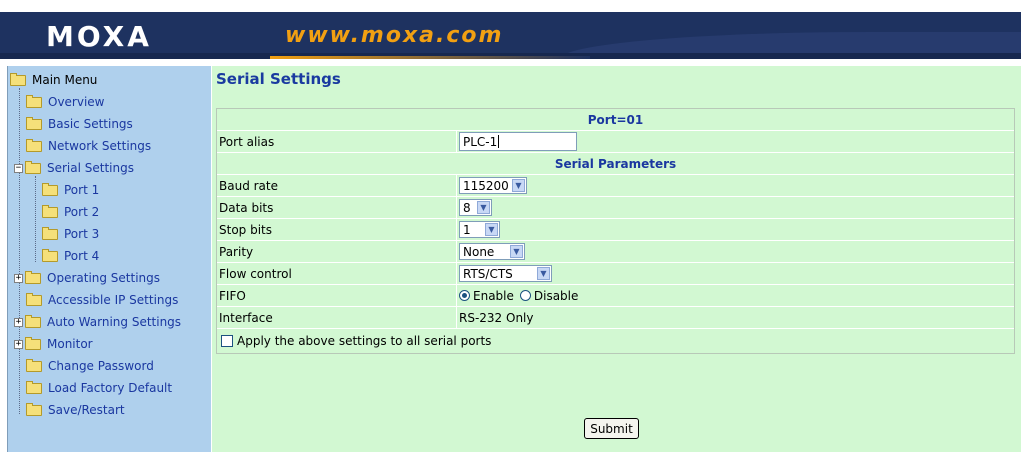  I want to click on interface-value: RS-232 Only, so click(496, 317).